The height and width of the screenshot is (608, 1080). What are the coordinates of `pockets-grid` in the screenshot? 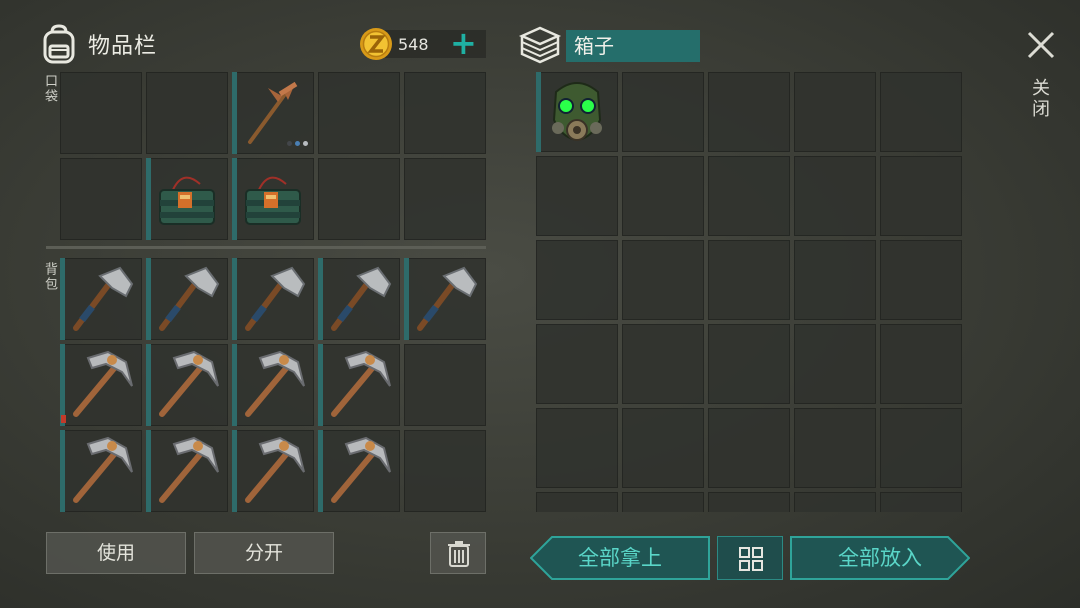 It's located at (273, 156).